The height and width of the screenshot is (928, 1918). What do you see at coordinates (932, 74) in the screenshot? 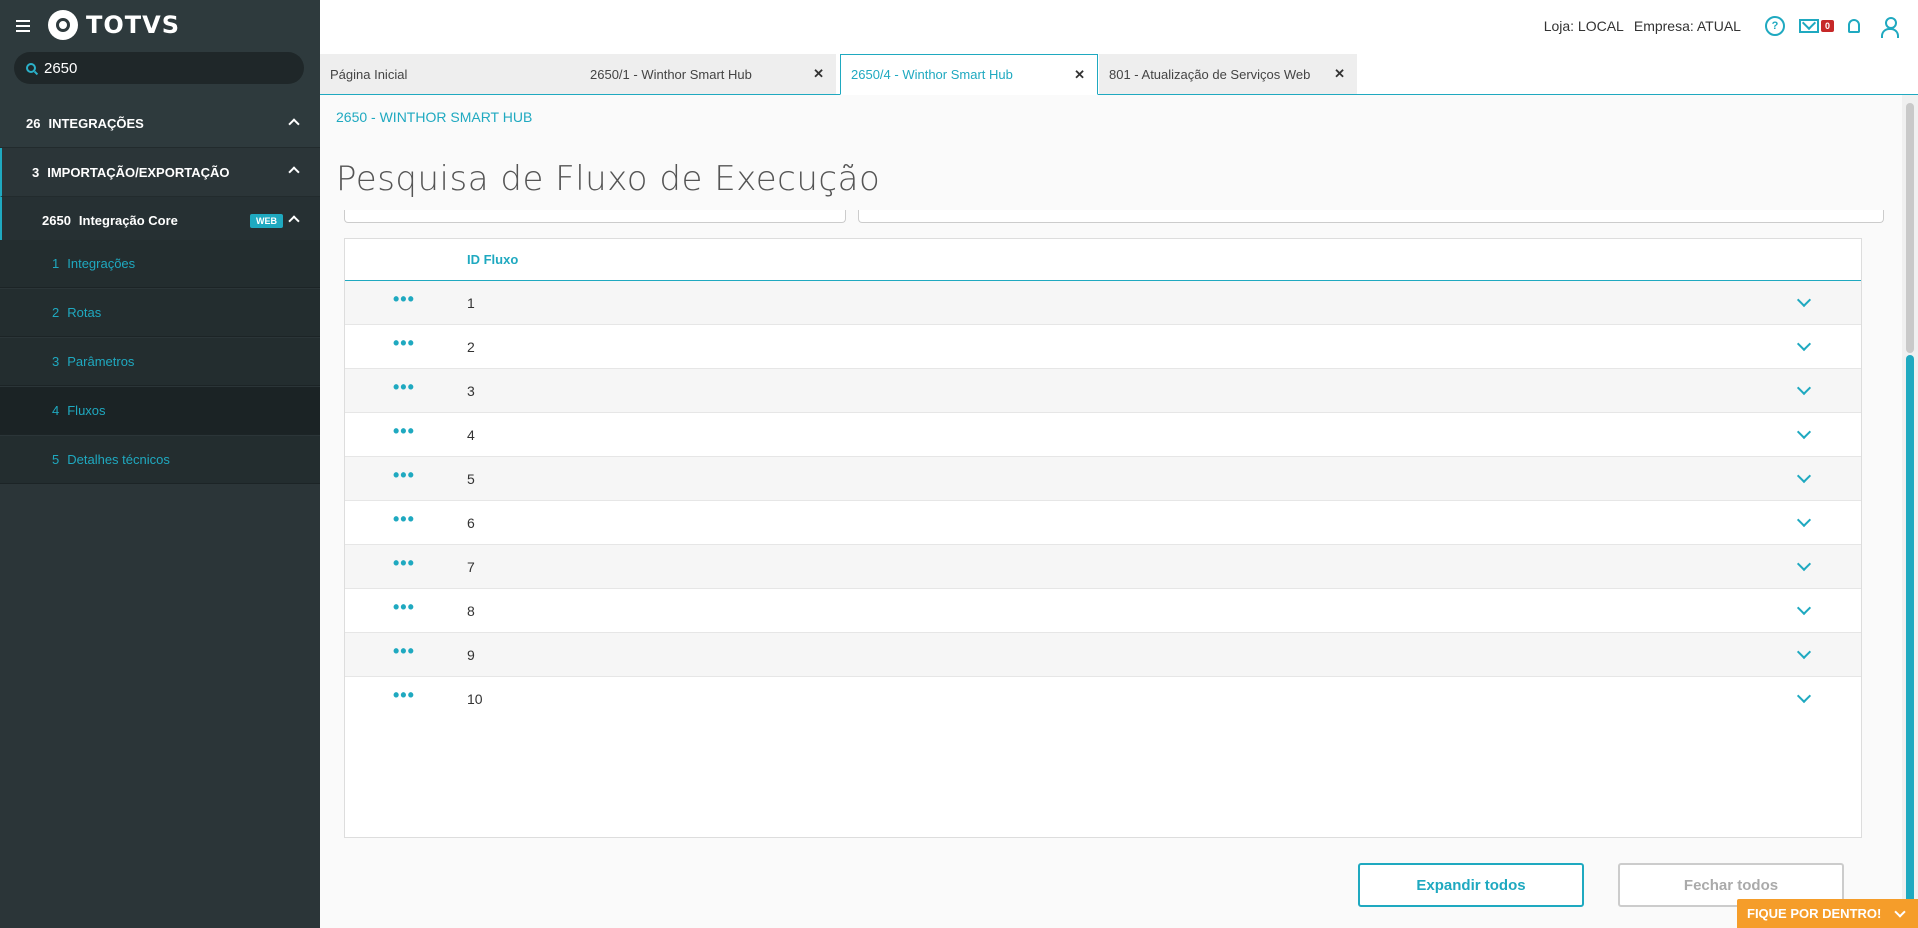
I see `tab-label: 2650/4 - Winthor Smart Hub` at bounding box center [932, 74].